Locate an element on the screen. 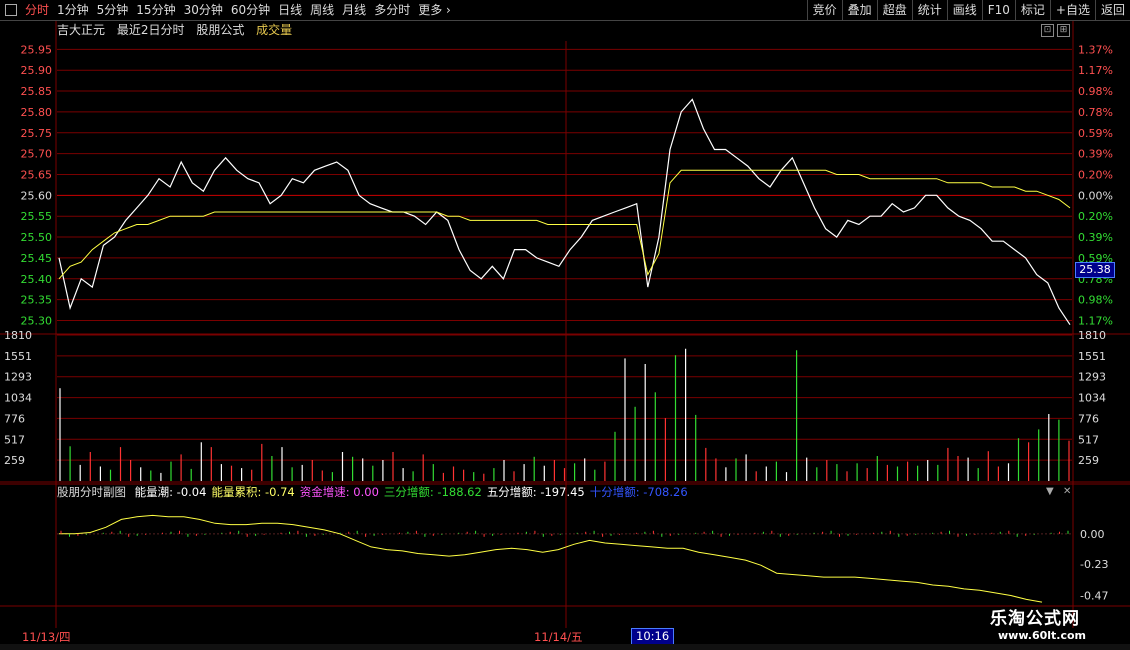  volume-tick-2: 1293 is located at coordinates (18, 377).